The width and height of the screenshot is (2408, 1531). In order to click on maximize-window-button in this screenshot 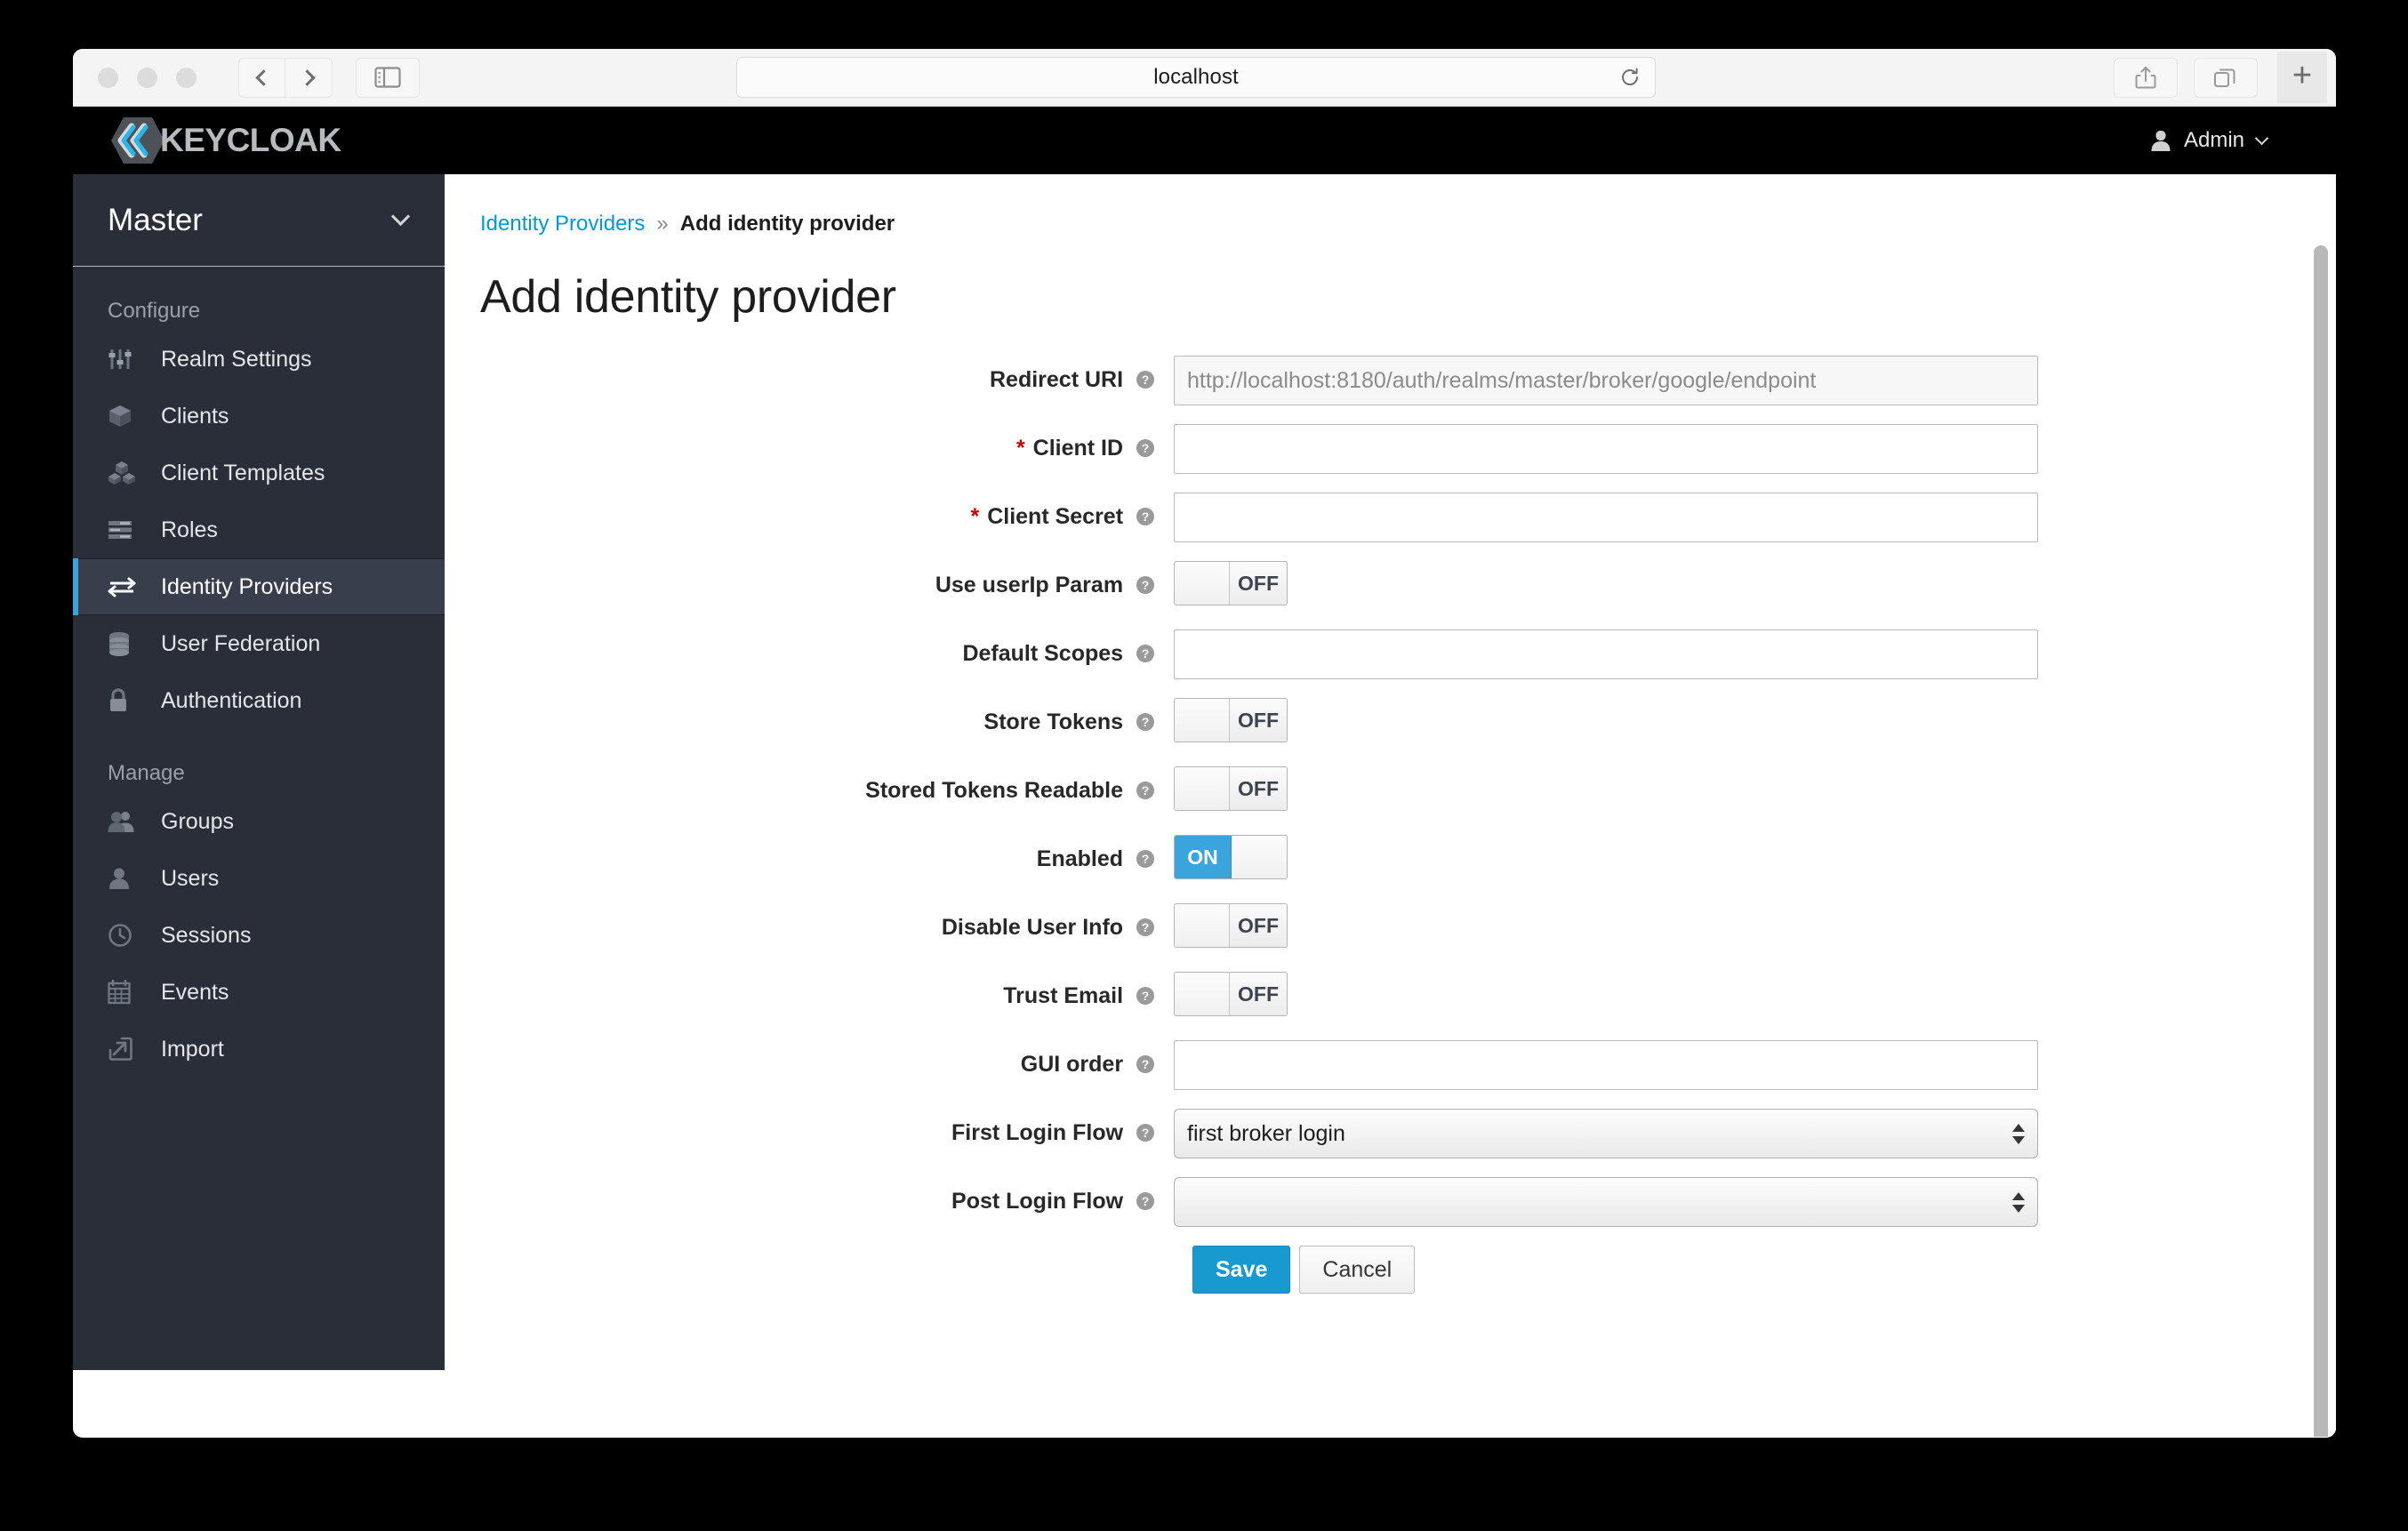, I will do `click(186, 77)`.